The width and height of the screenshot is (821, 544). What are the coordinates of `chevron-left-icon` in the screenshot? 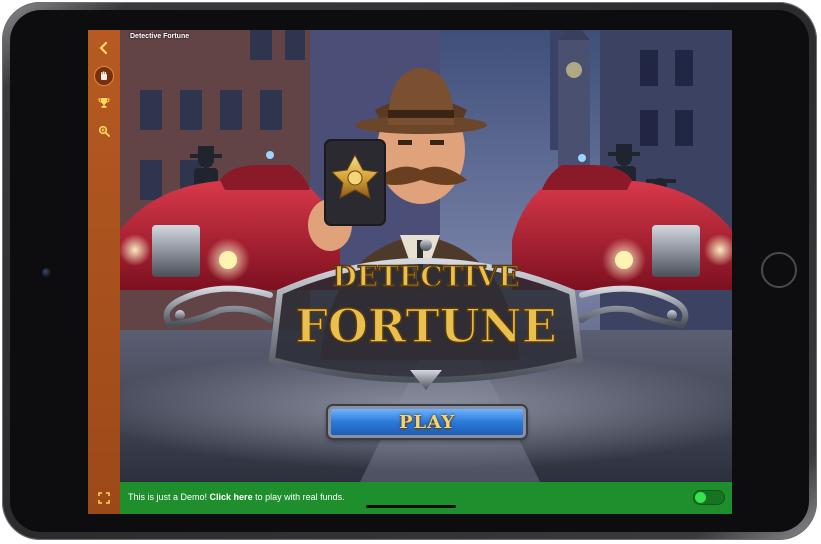 It's located at (103, 48).